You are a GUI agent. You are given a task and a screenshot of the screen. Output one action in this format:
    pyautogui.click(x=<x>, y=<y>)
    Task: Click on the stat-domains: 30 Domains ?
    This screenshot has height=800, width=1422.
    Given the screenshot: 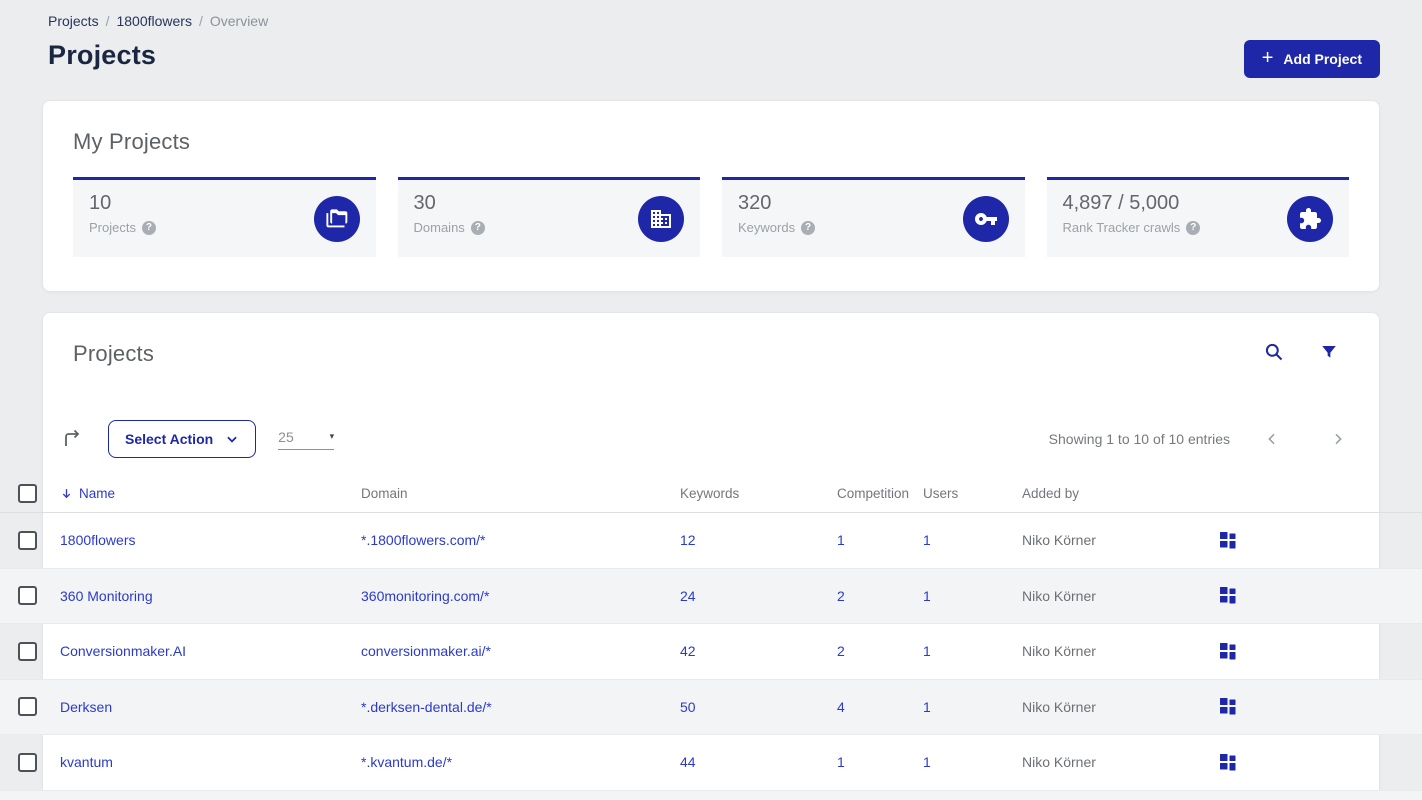 What is the action you would take?
    pyautogui.click(x=548, y=217)
    